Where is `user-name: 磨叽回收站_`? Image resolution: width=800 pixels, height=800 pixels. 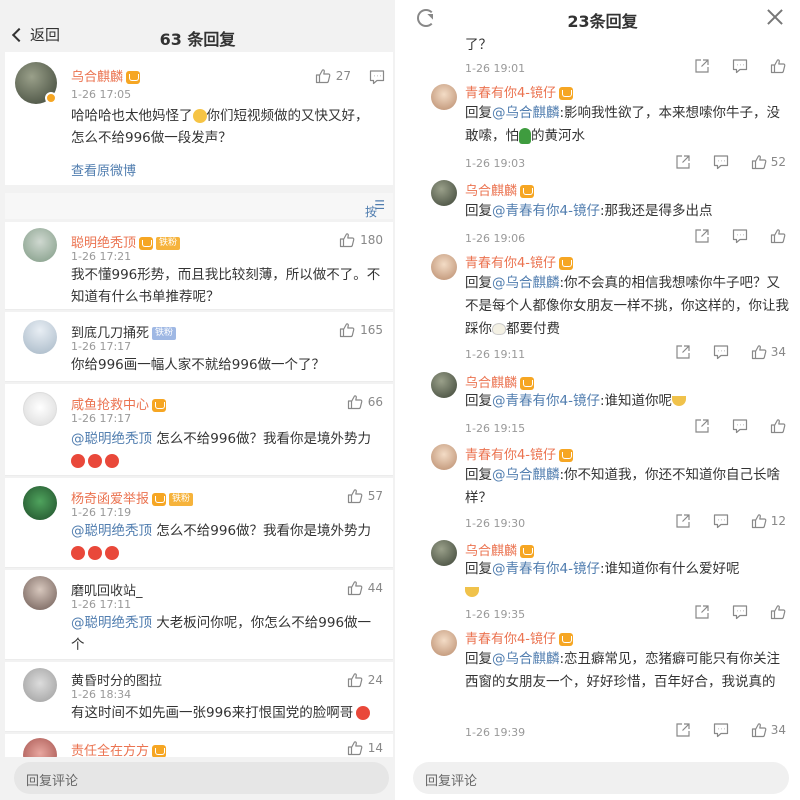
user-name: 磨叽回收站_ is located at coordinates (107, 589).